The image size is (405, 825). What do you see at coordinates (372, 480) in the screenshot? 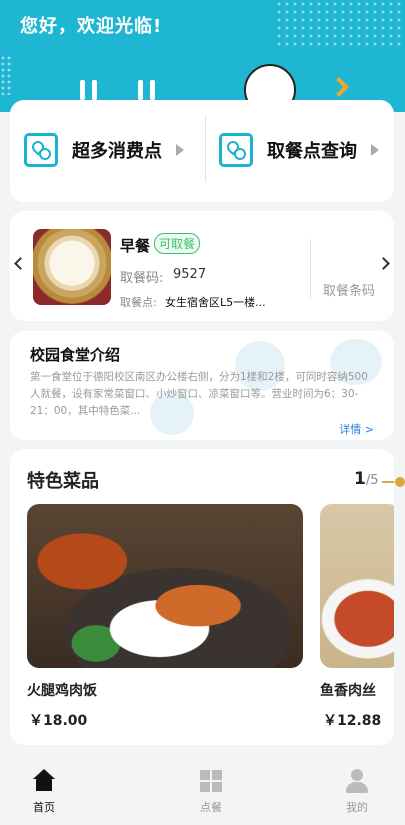
I see `pager-total: /5` at bounding box center [372, 480].